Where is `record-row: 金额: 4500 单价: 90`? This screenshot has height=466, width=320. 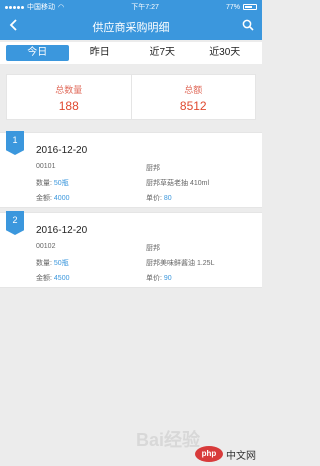
record-row: 金额: 4500 单价: 90 is located at coordinates (145, 278).